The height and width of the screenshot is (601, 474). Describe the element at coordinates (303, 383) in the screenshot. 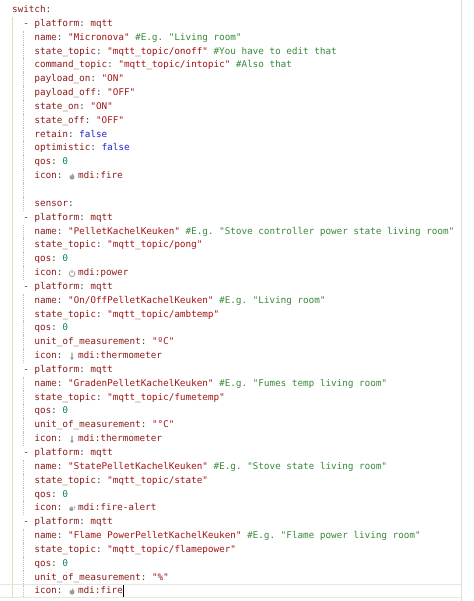

I see `comment: #E.g. "Fumes temp living room"` at that location.